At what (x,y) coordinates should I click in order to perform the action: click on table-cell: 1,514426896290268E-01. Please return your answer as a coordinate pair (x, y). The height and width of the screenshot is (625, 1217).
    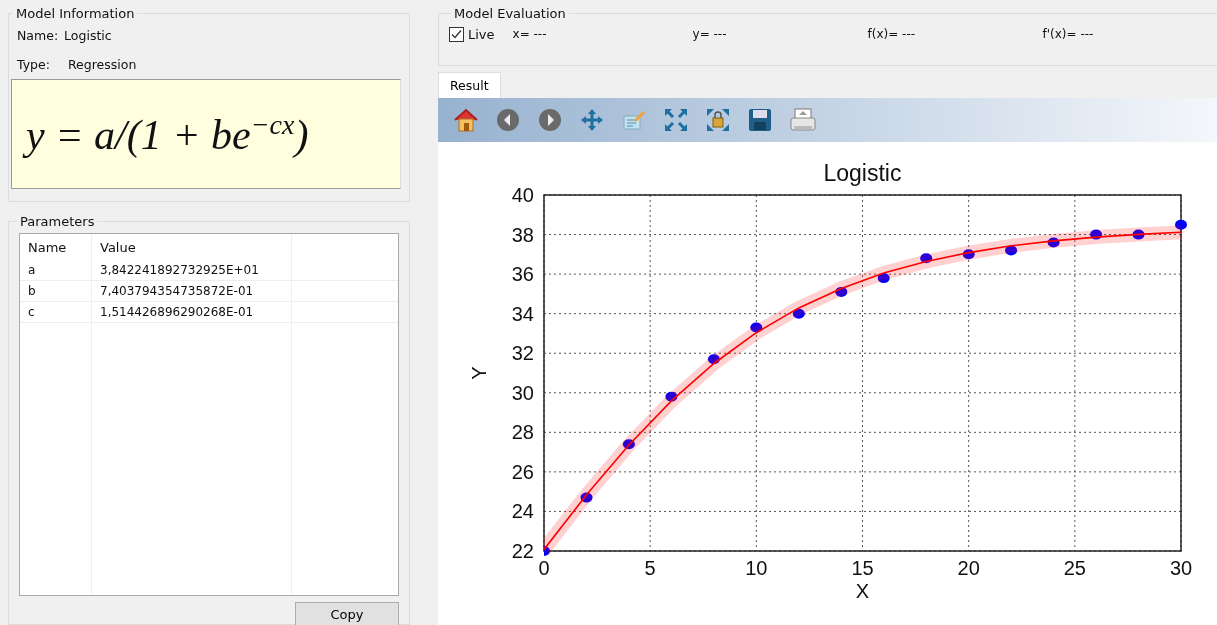
    Looking at the image, I should click on (191, 312).